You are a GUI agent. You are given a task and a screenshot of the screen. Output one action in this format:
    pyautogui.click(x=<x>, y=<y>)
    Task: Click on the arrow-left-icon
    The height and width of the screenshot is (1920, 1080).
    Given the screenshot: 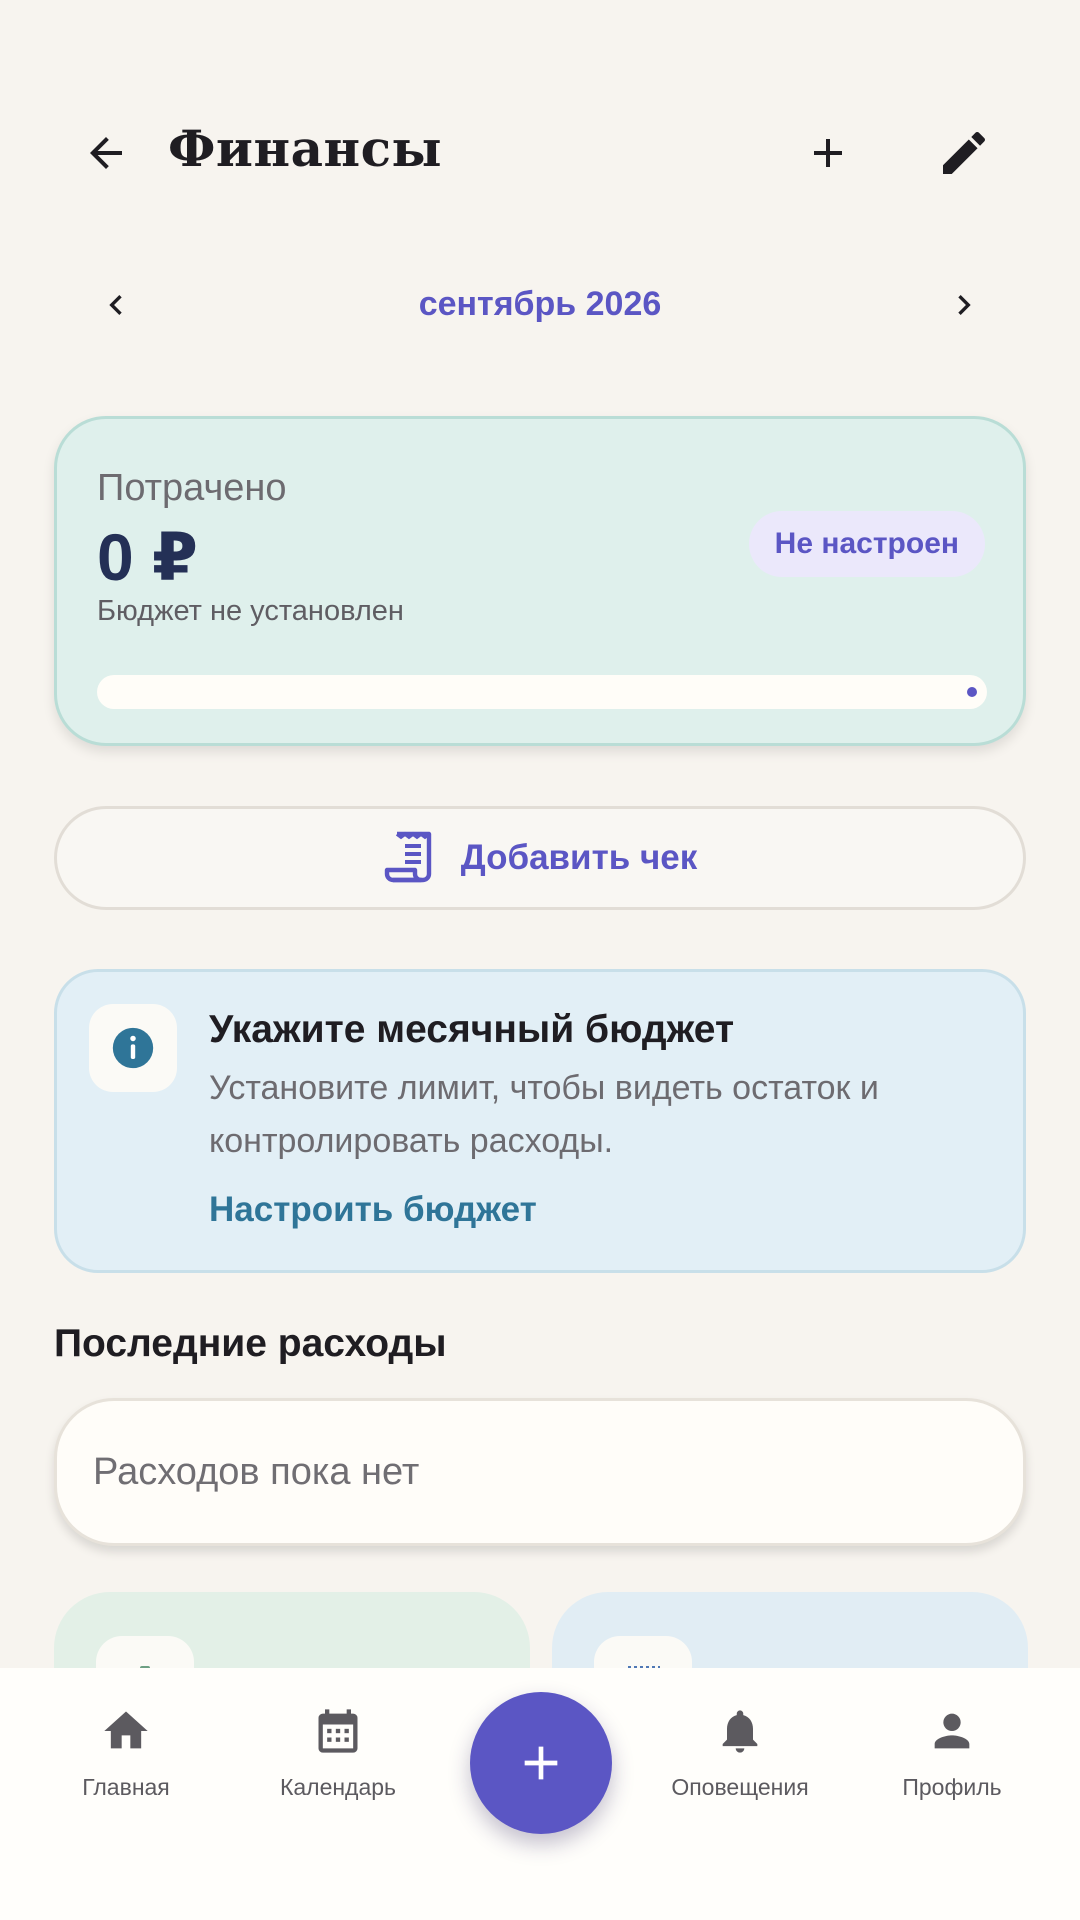 What is the action you would take?
    pyautogui.click(x=106, y=153)
    